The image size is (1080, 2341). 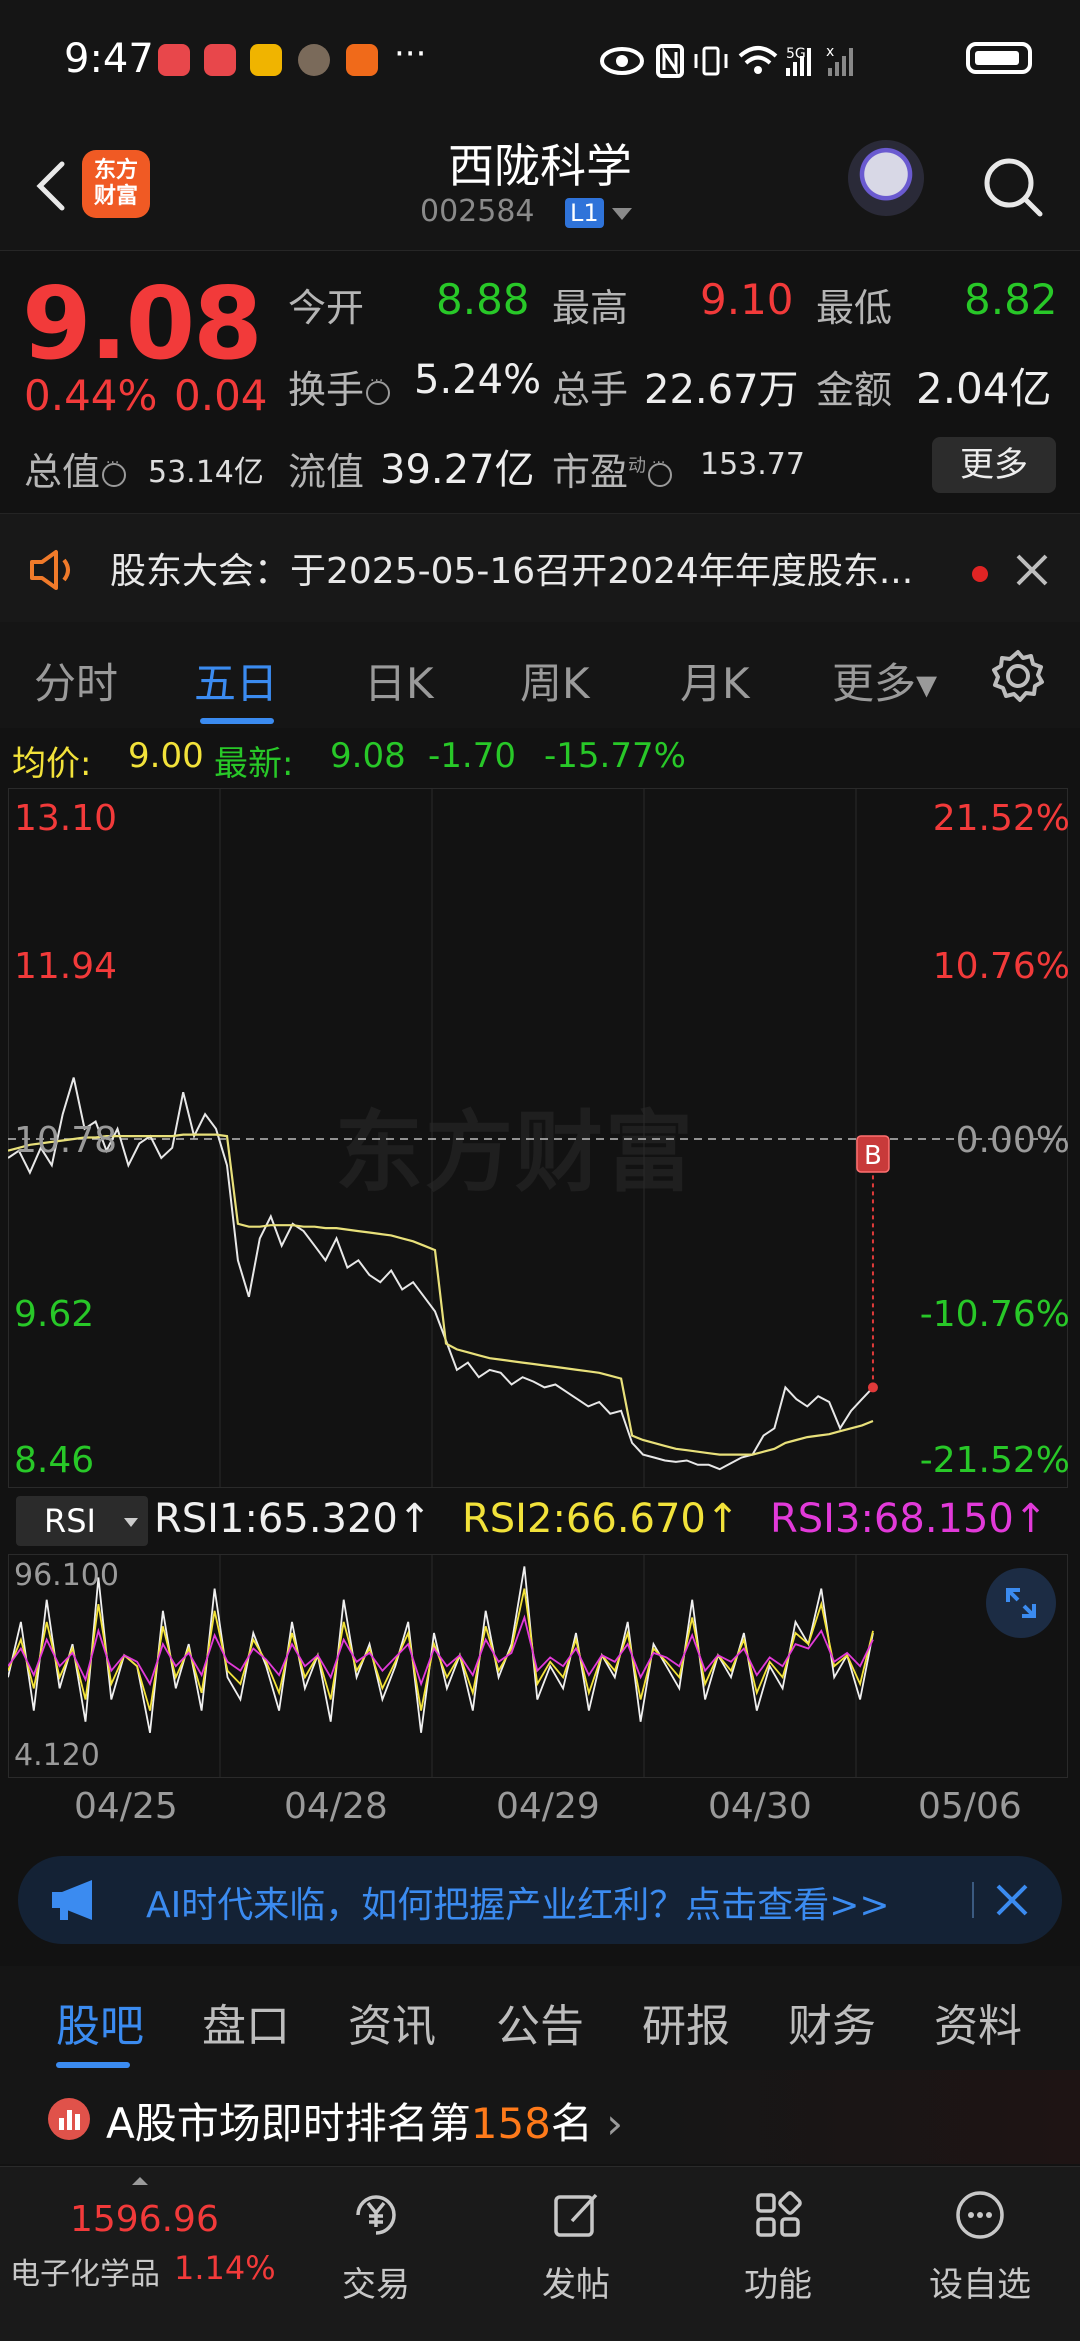 What do you see at coordinates (236, 680) in the screenshot?
I see `tab-five-day: 五日` at bounding box center [236, 680].